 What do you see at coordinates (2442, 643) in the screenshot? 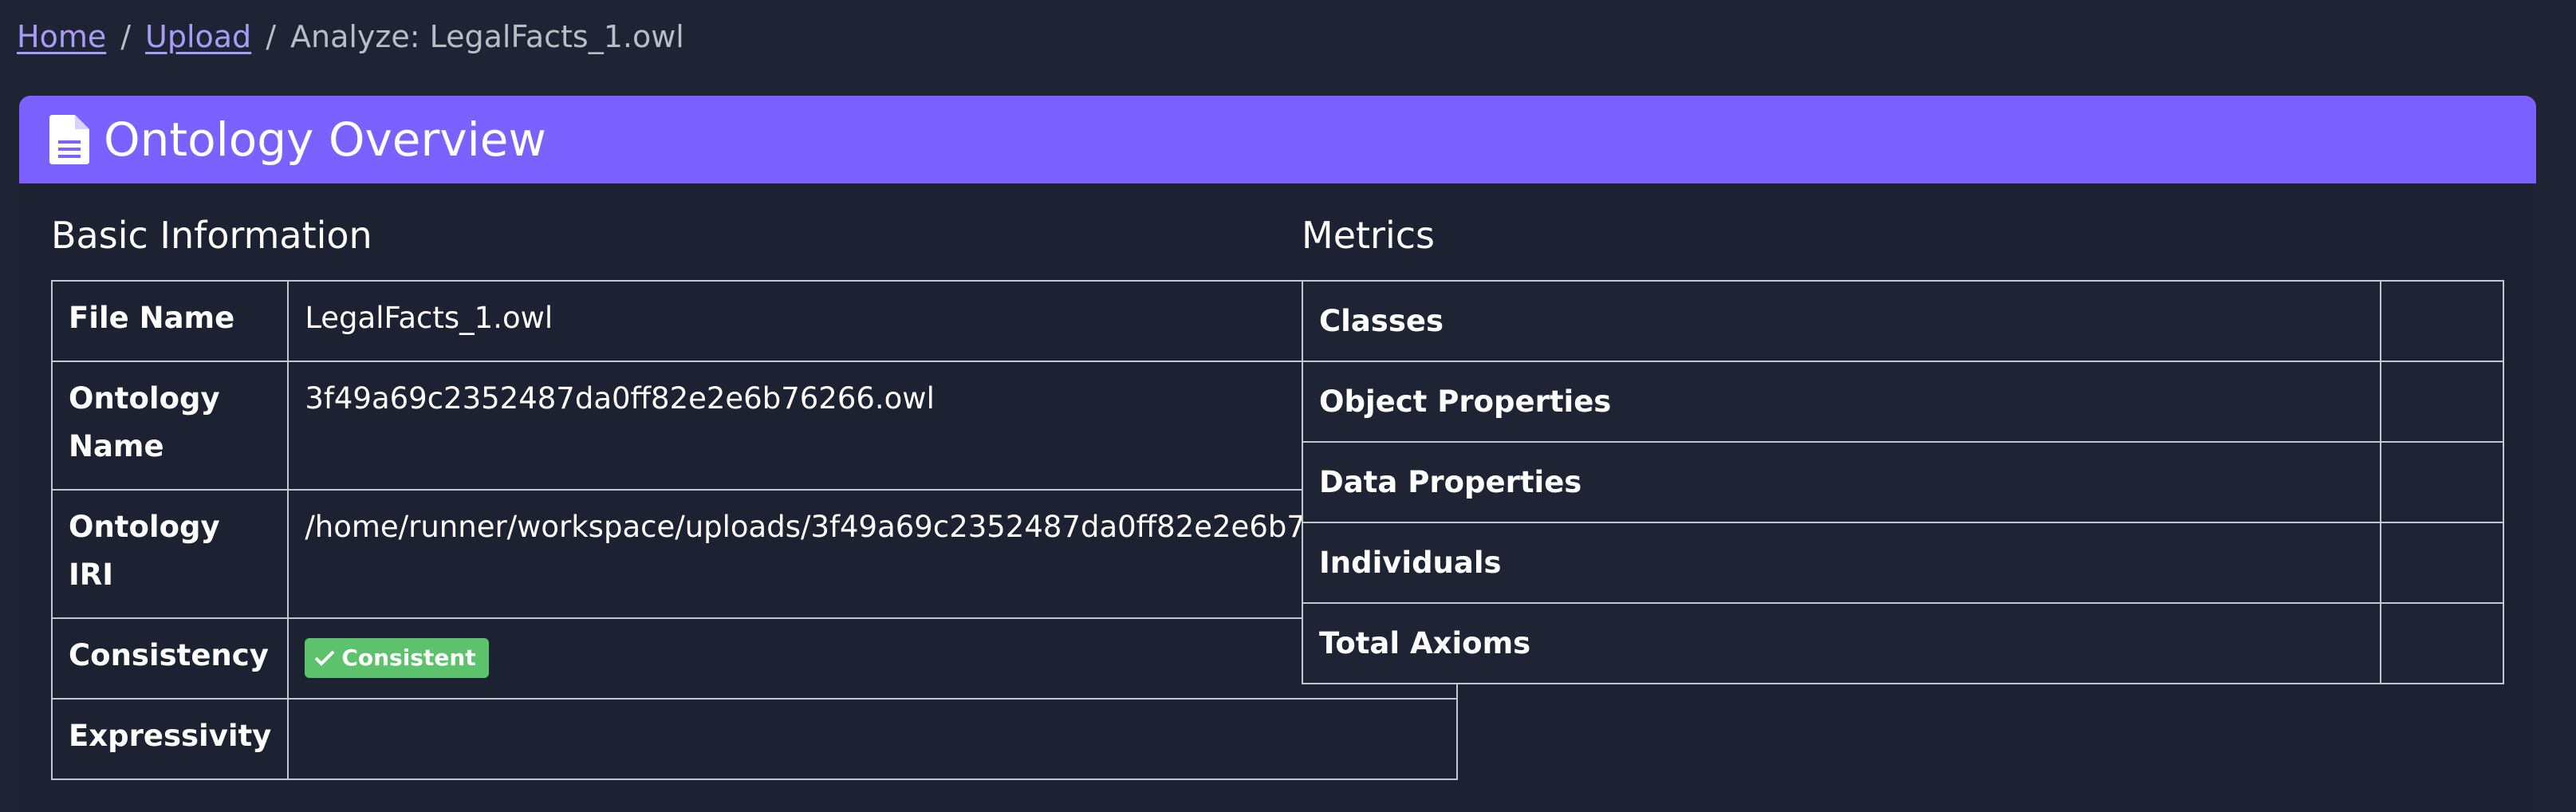
I see `total-axioms-value` at bounding box center [2442, 643].